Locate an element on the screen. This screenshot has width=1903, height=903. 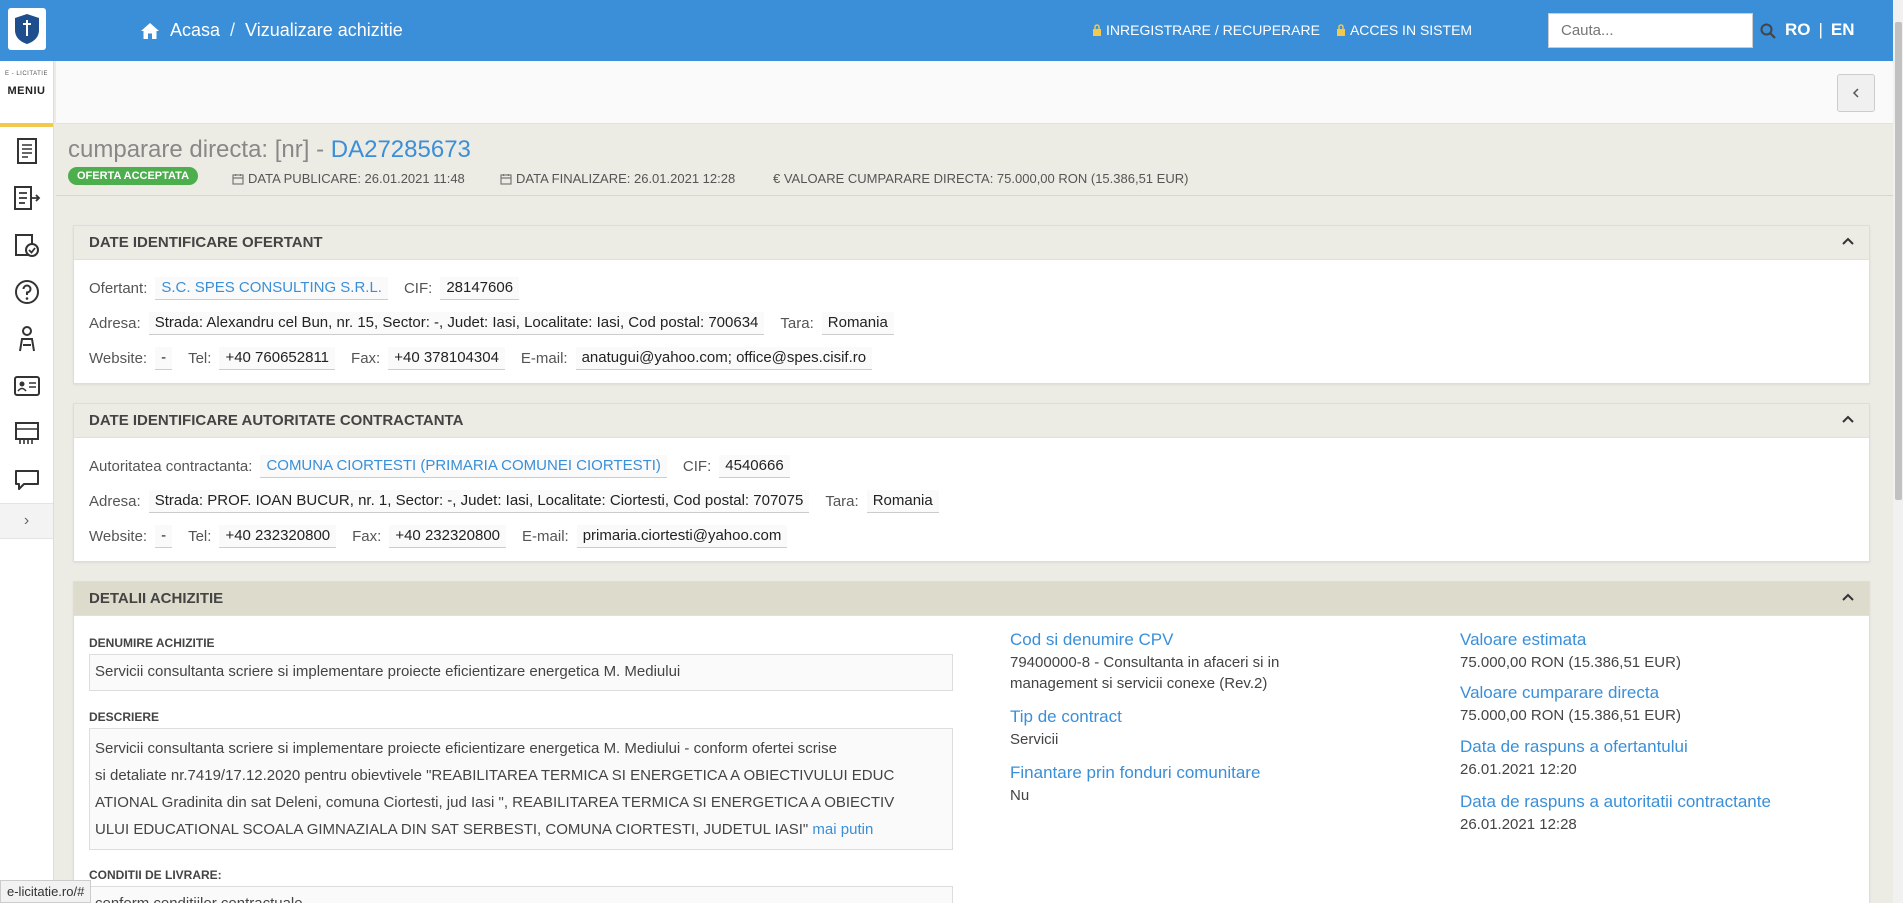
authority-response-date: 26.01.2021 12:28 is located at coordinates (1518, 824).